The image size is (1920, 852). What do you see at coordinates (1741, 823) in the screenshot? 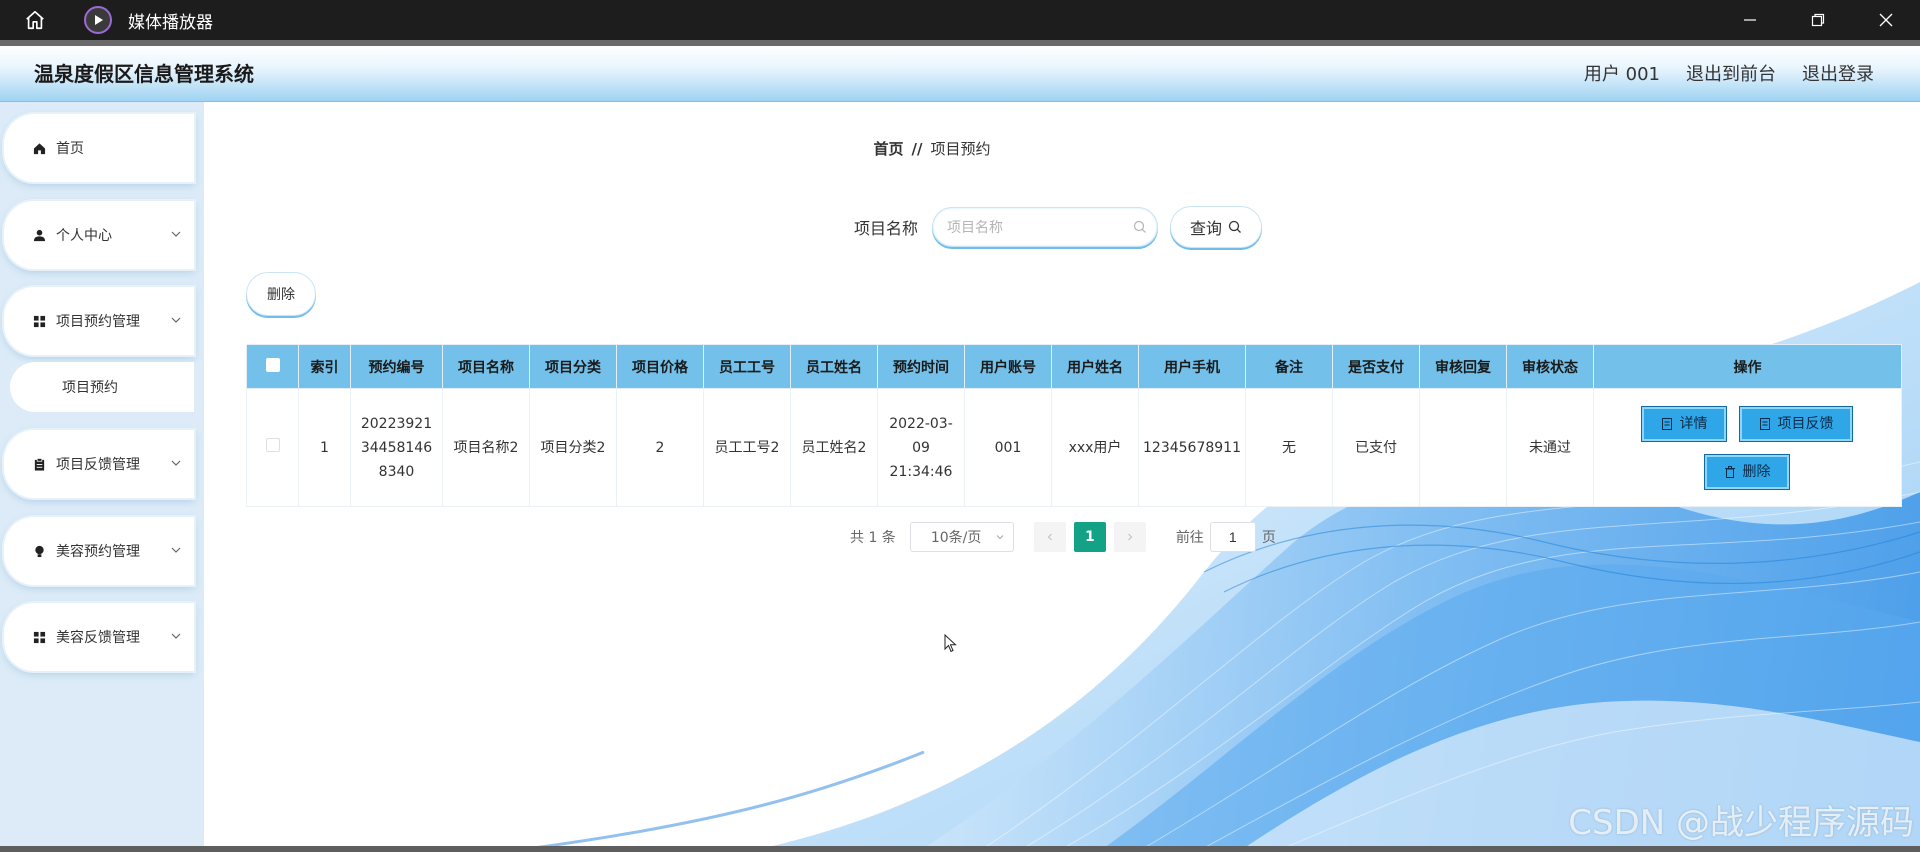
I see `watermark: CSDN @战少程序源码` at bounding box center [1741, 823].